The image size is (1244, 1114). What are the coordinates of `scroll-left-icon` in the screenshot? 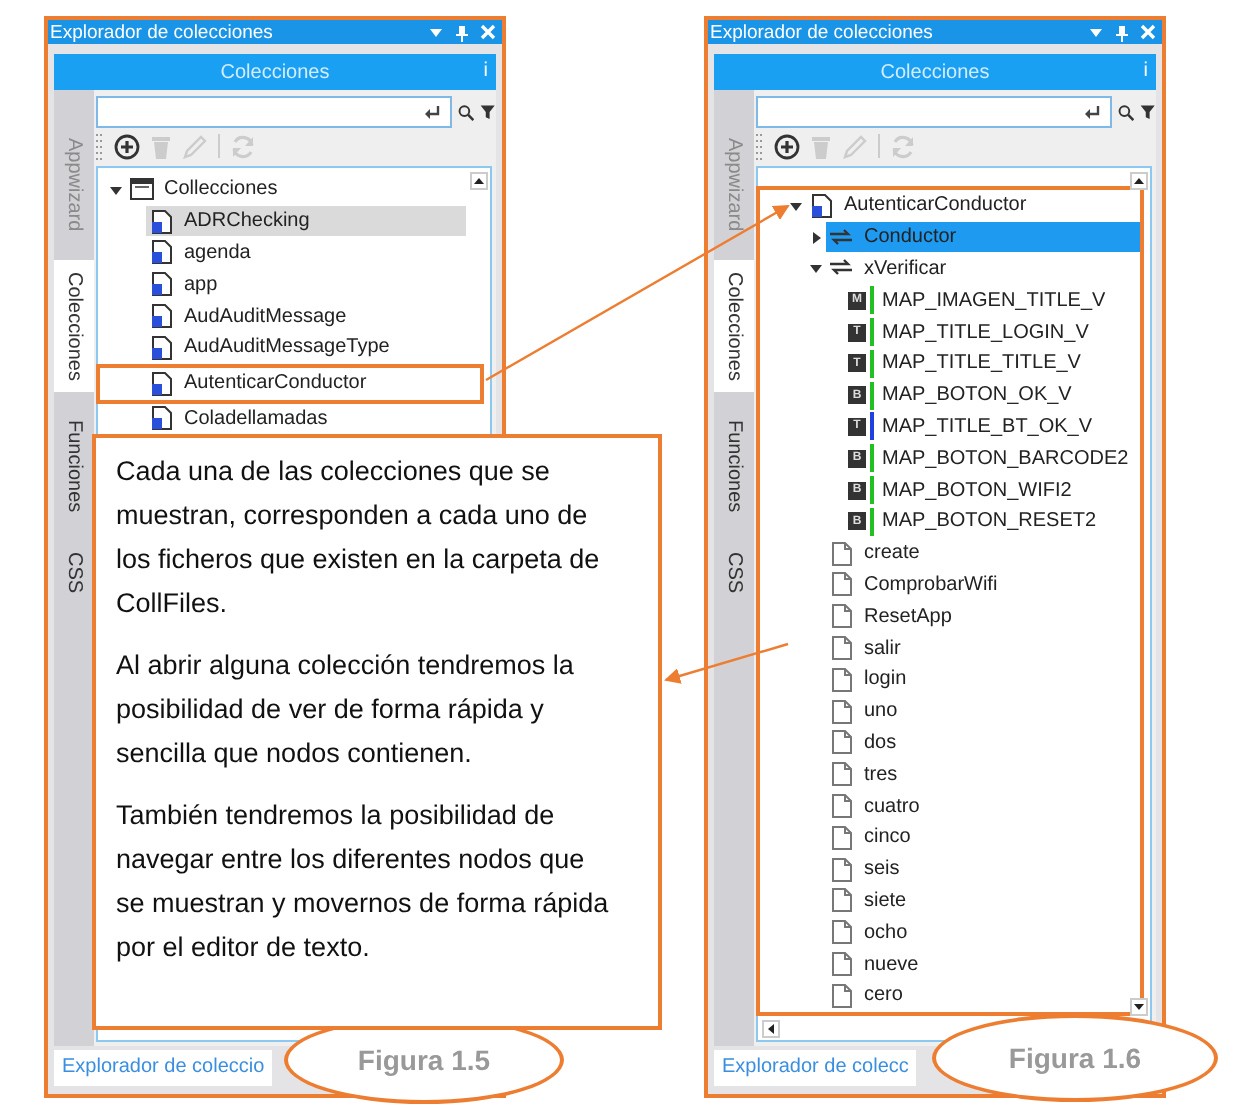 It's located at (771, 1029).